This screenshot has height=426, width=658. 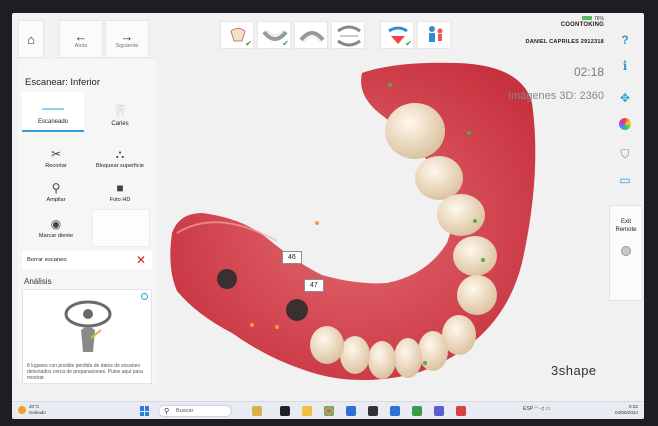 I want to click on 3shape-app-icon, so click(x=461, y=411).